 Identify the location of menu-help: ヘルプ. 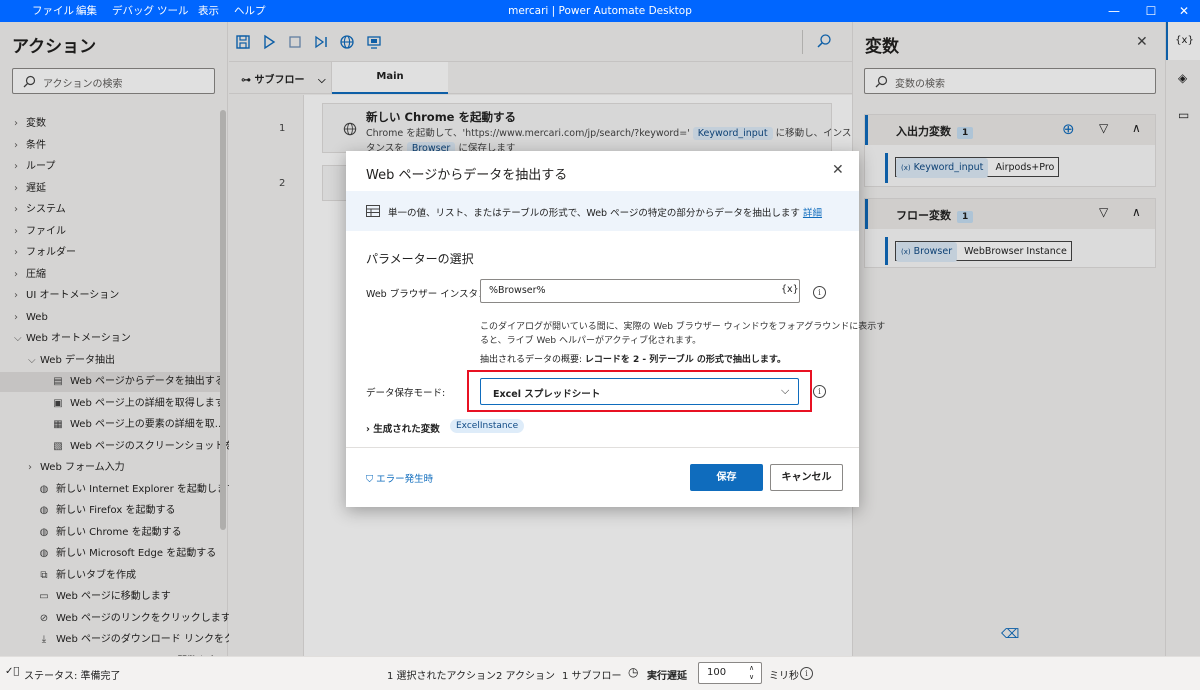
(250, 11).